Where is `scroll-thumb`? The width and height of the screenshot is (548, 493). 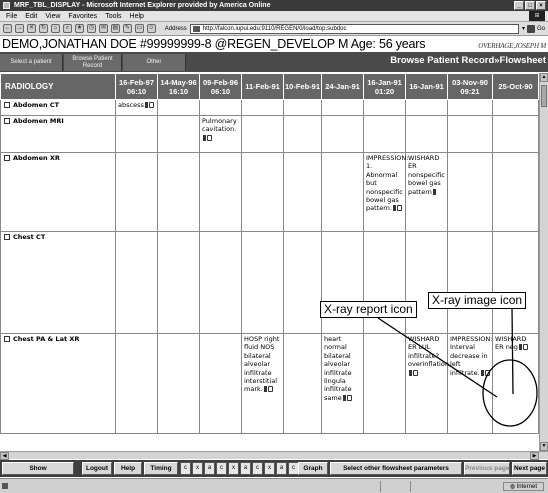
scroll-thumb is located at coordinates (544, 96).